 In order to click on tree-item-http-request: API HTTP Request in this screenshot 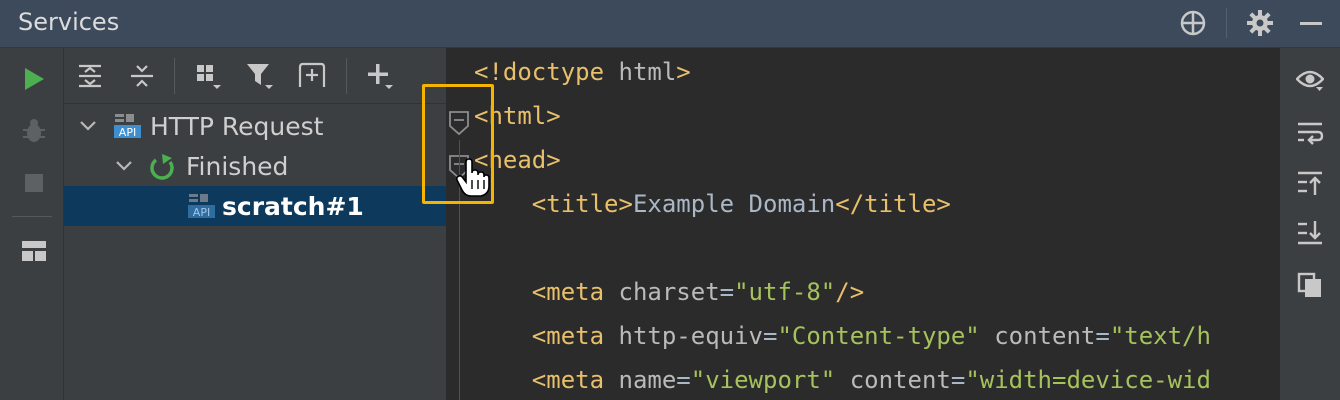, I will do `click(255, 126)`.